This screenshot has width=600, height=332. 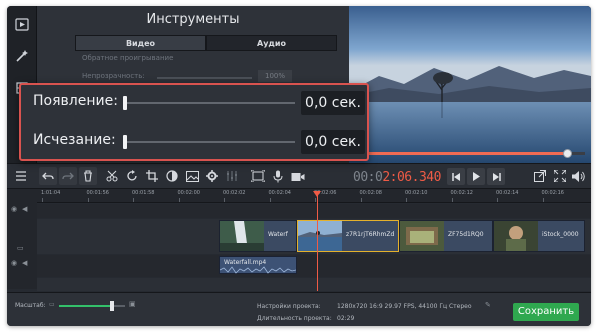 I want to click on magic-wand-icon, so click(x=22, y=56).